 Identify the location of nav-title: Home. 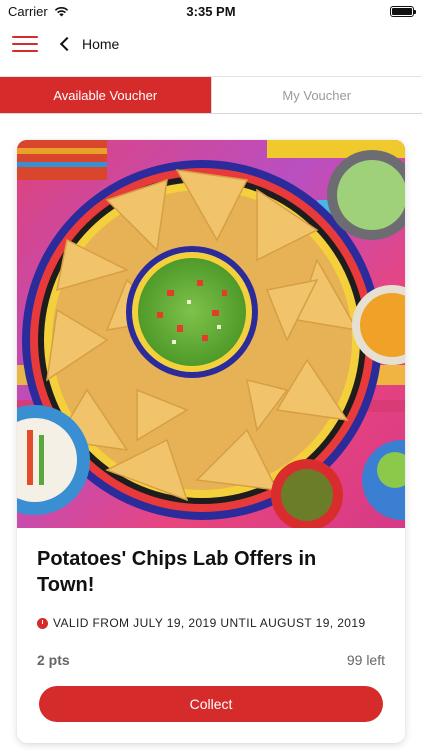
(101, 44).